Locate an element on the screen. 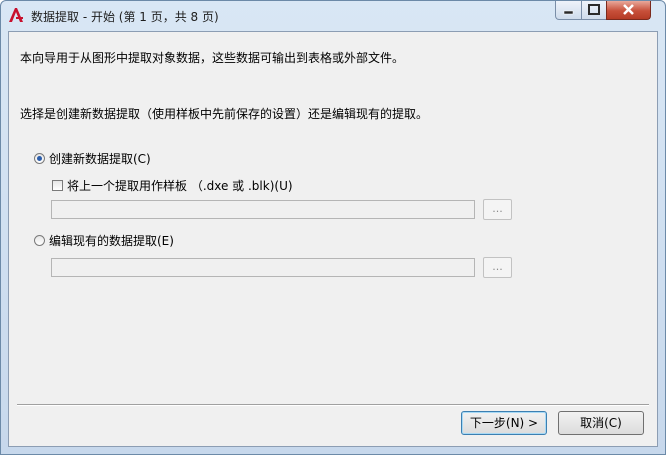  close-icon is located at coordinates (628, 9).